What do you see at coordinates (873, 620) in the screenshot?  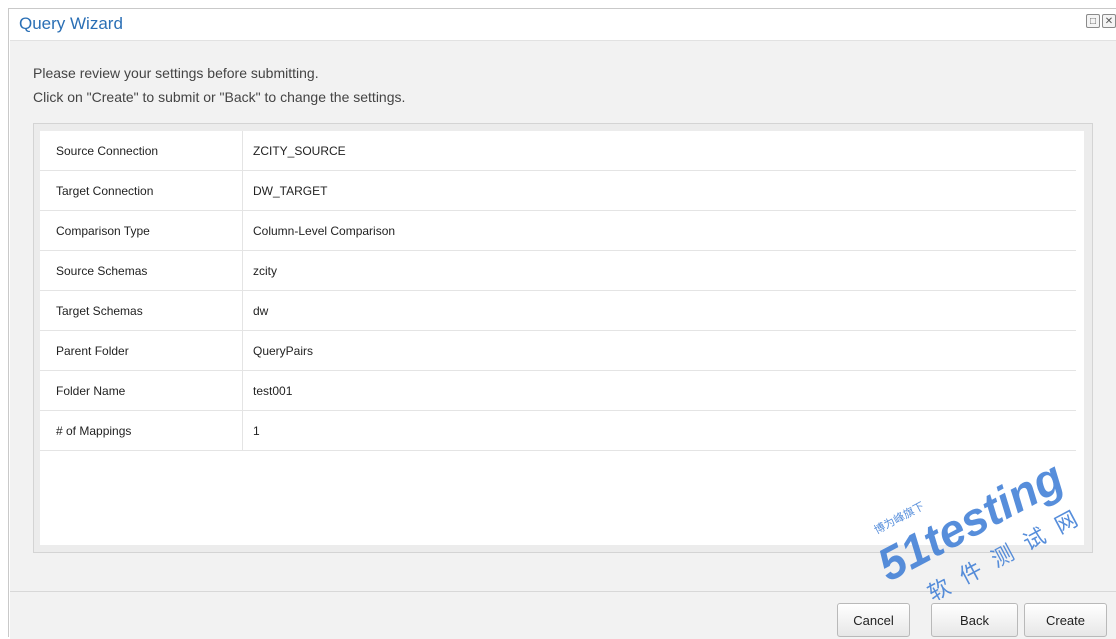 I see `cancel-button: Cancel` at bounding box center [873, 620].